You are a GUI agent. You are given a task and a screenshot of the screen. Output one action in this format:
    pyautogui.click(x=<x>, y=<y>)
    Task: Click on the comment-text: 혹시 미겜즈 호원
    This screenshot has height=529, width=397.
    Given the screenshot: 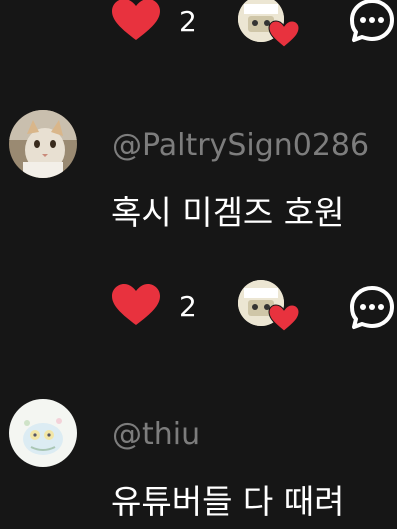 What is the action you would take?
    pyautogui.click(x=228, y=212)
    